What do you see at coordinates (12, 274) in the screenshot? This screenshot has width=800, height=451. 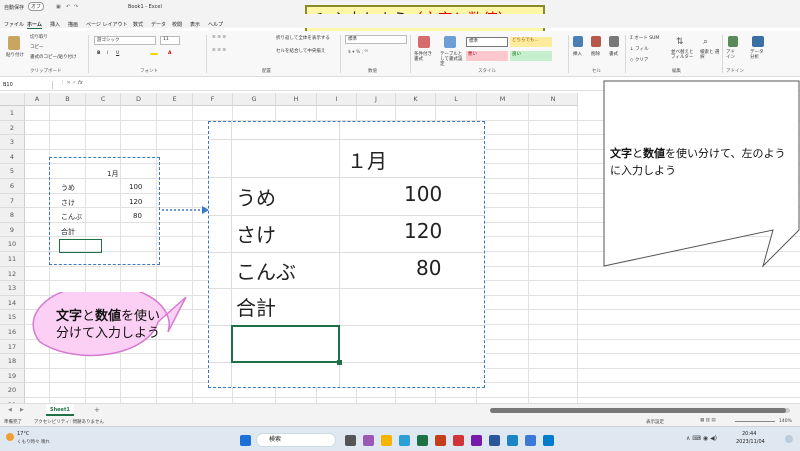 I see `row-header-12: 12` at bounding box center [12, 274].